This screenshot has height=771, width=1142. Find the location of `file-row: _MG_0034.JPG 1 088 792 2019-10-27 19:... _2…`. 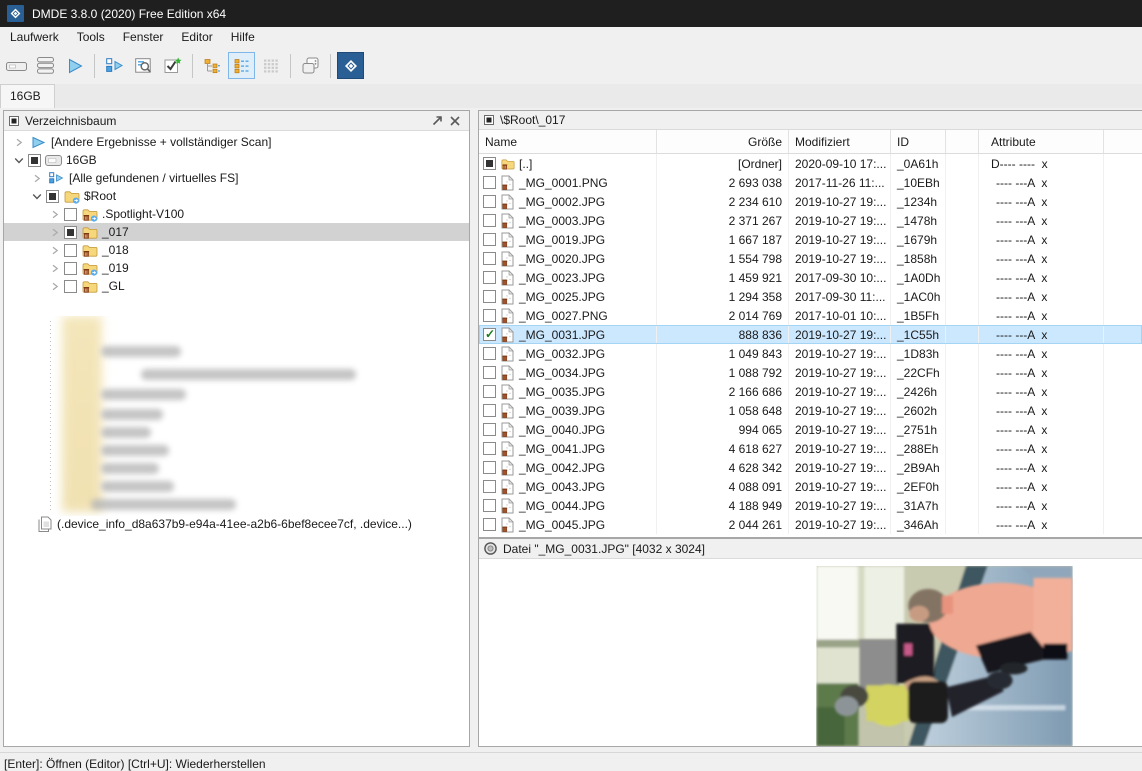

file-row: _MG_0034.JPG 1 088 792 2019-10-27 19:... _2… is located at coordinates (810, 372).